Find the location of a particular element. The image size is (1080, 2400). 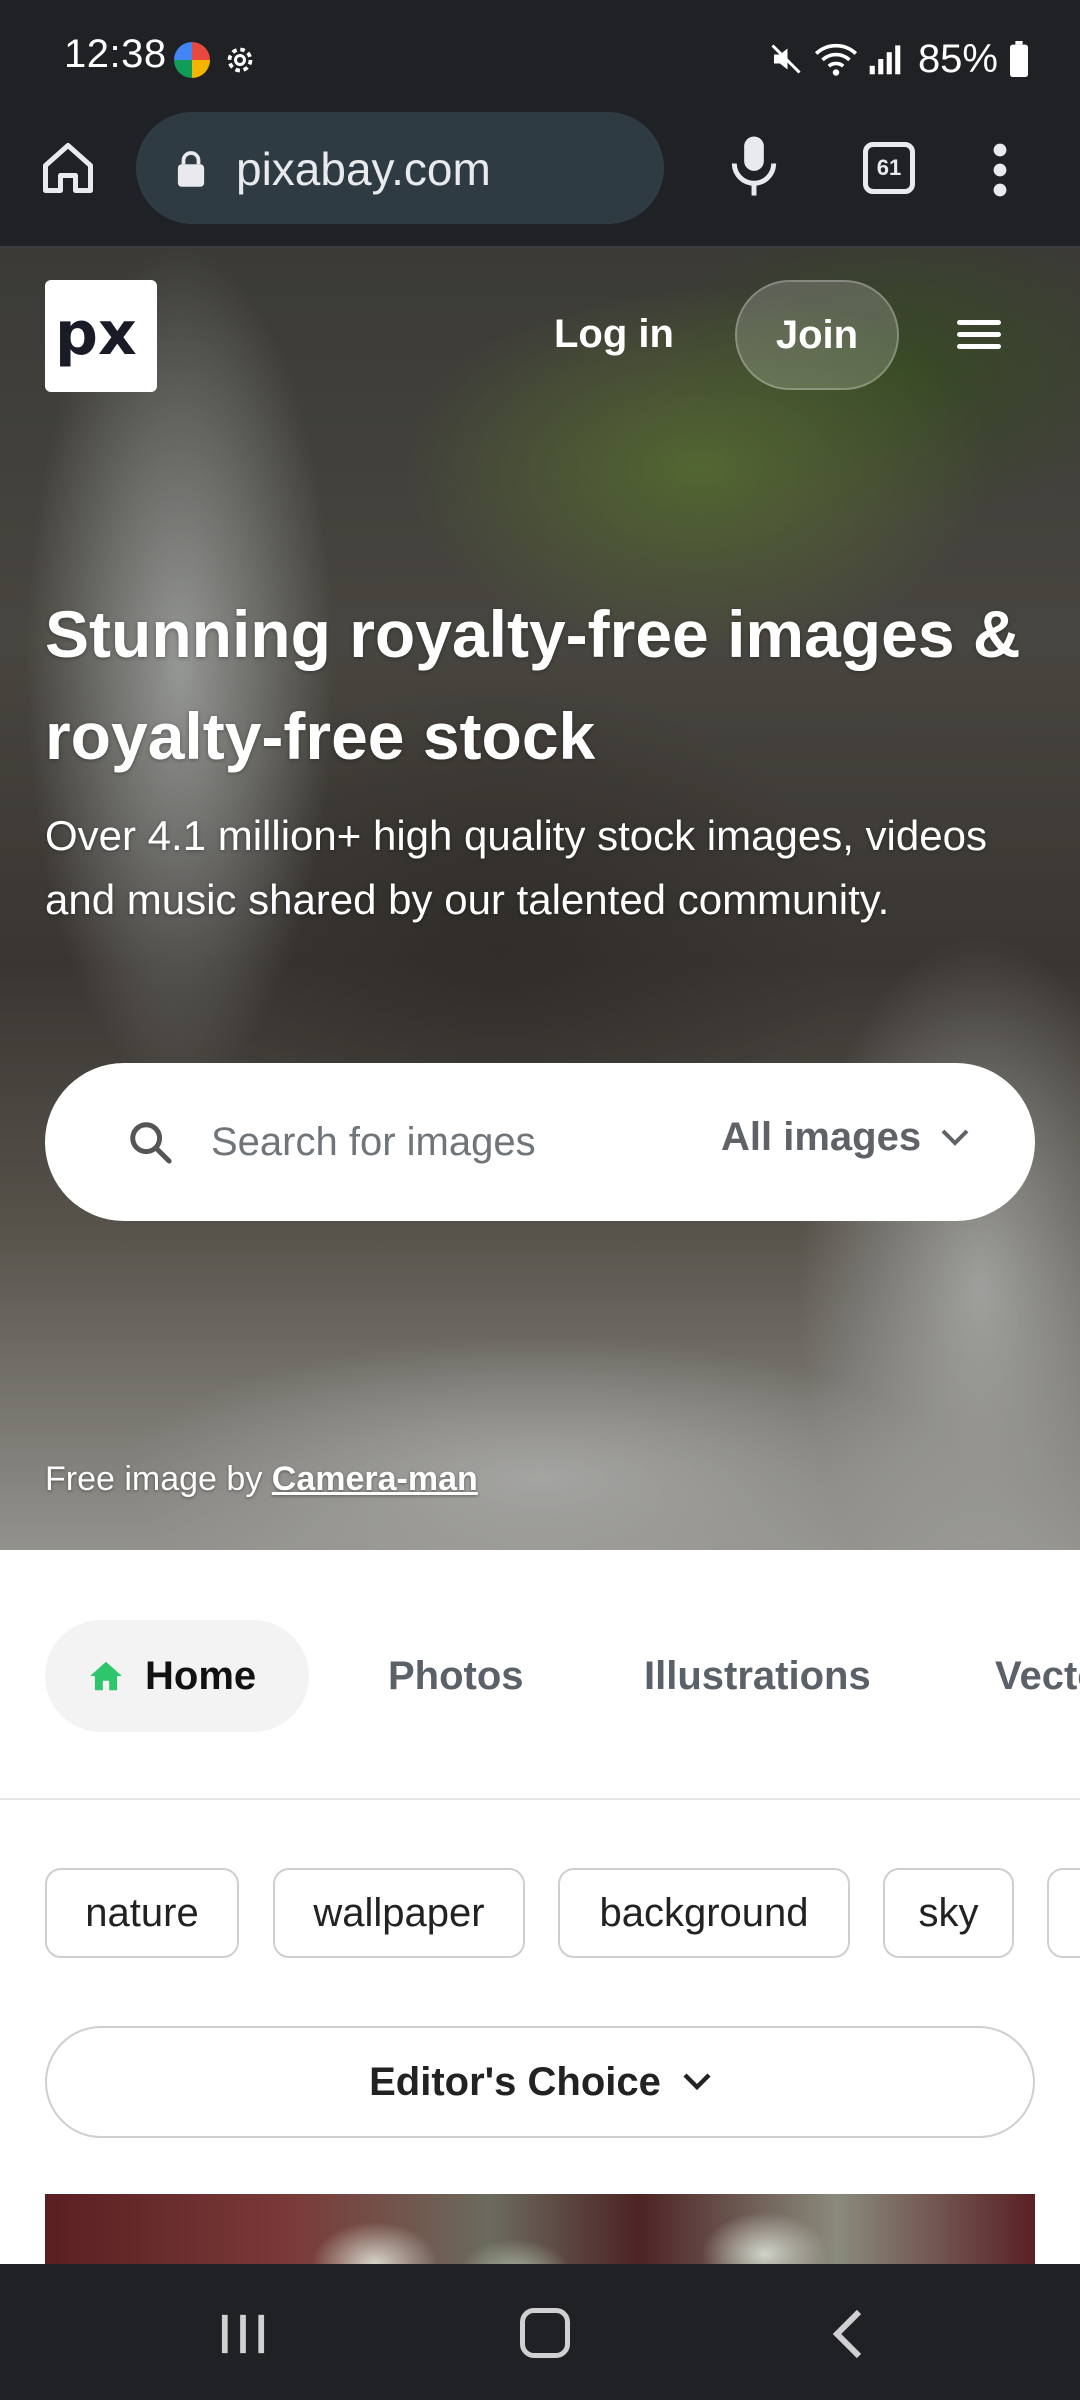

chip-more is located at coordinates (1063, 1913).